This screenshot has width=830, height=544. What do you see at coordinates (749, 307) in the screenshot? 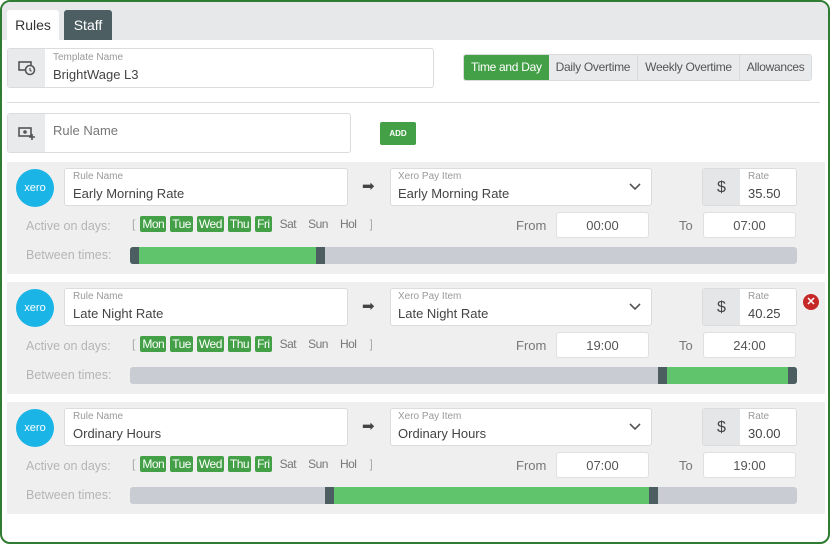
I see `rate-input: $ Rate 40.25` at bounding box center [749, 307].